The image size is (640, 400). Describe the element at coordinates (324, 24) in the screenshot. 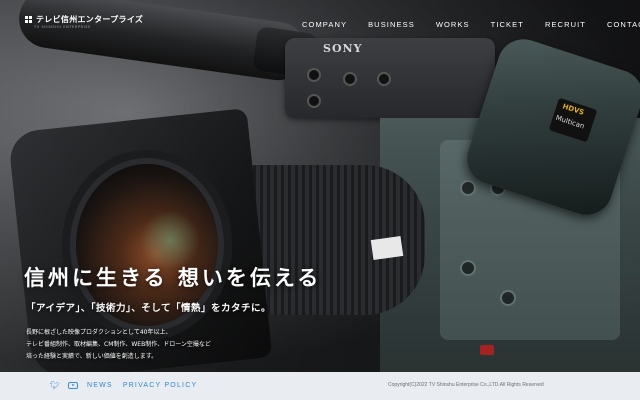

I see `nav-company: COMPANY` at that location.